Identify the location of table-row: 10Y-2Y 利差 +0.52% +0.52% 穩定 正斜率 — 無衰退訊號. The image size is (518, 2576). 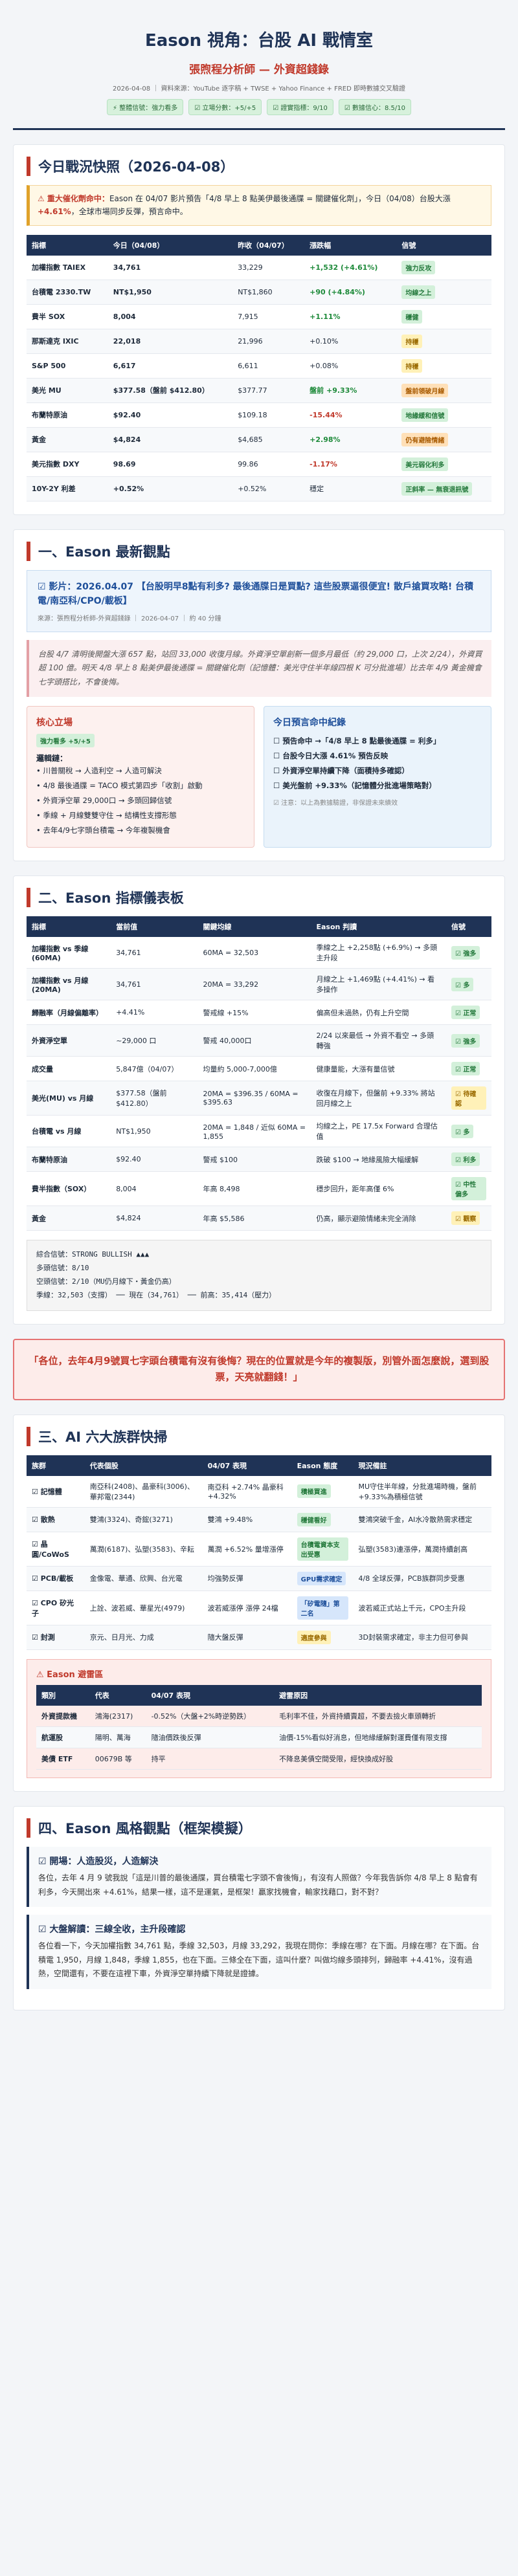
(259, 489).